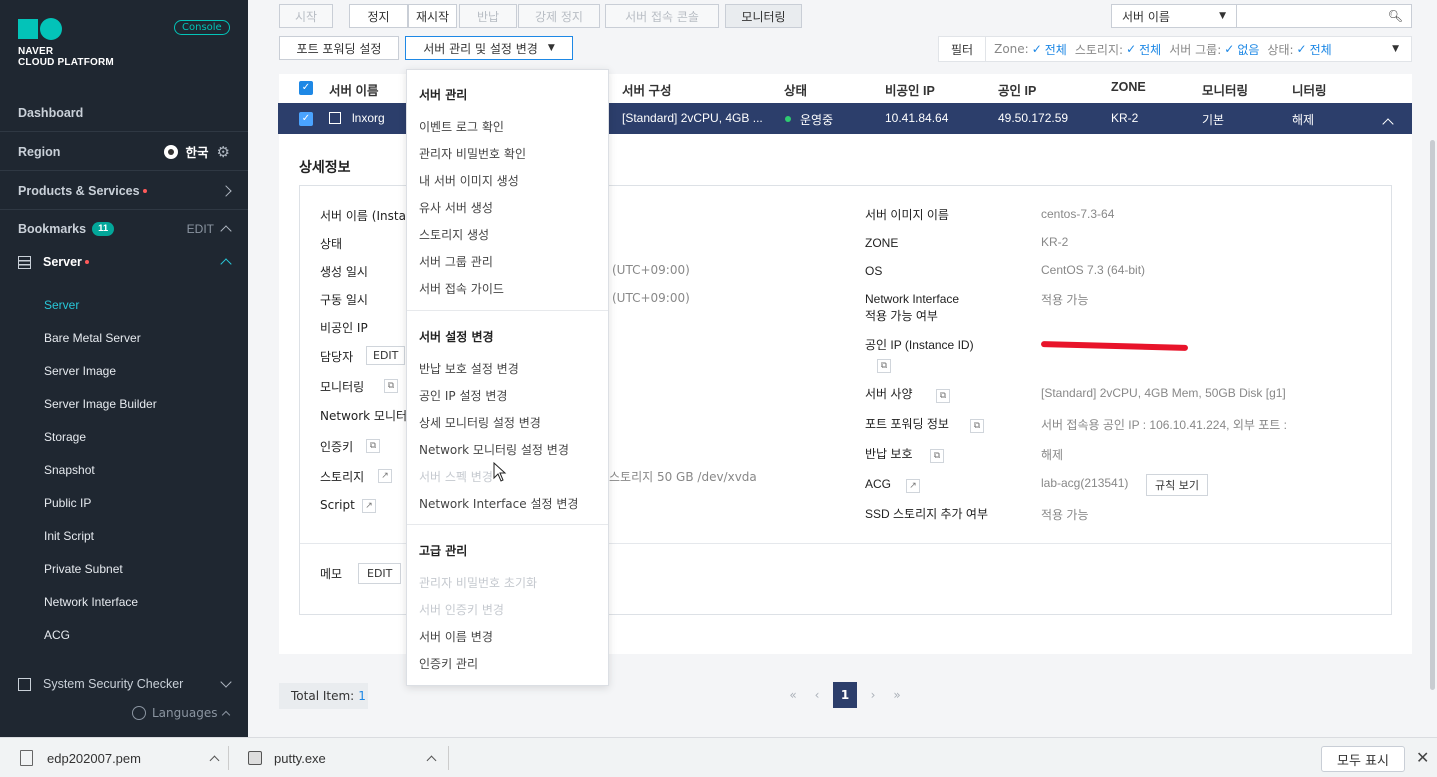 This screenshot has height=777, width=1437. I want to click on download-item-putty: putty.exe, so click(342, 757).